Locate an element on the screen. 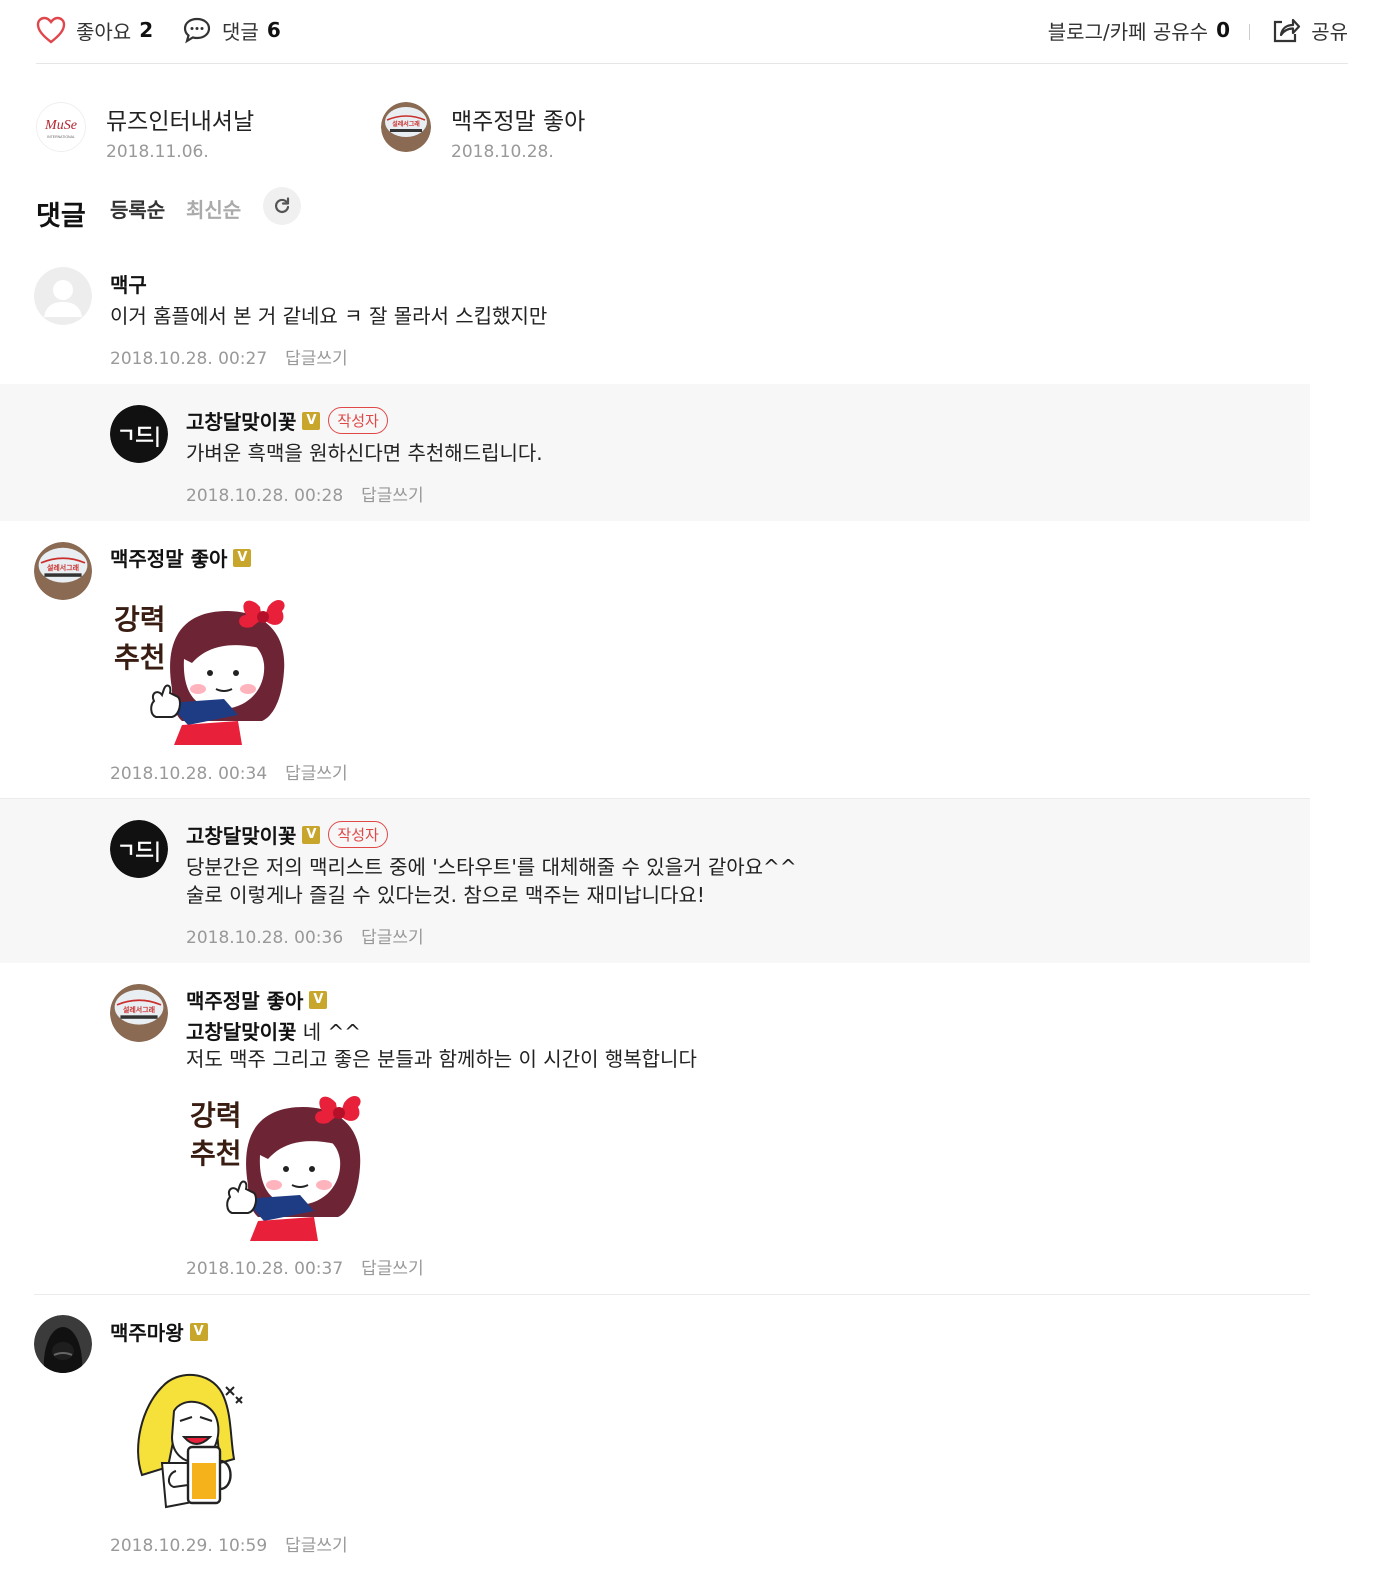  mention-link: 고창달맞이꽃 is located at coordinates (241, 1032).